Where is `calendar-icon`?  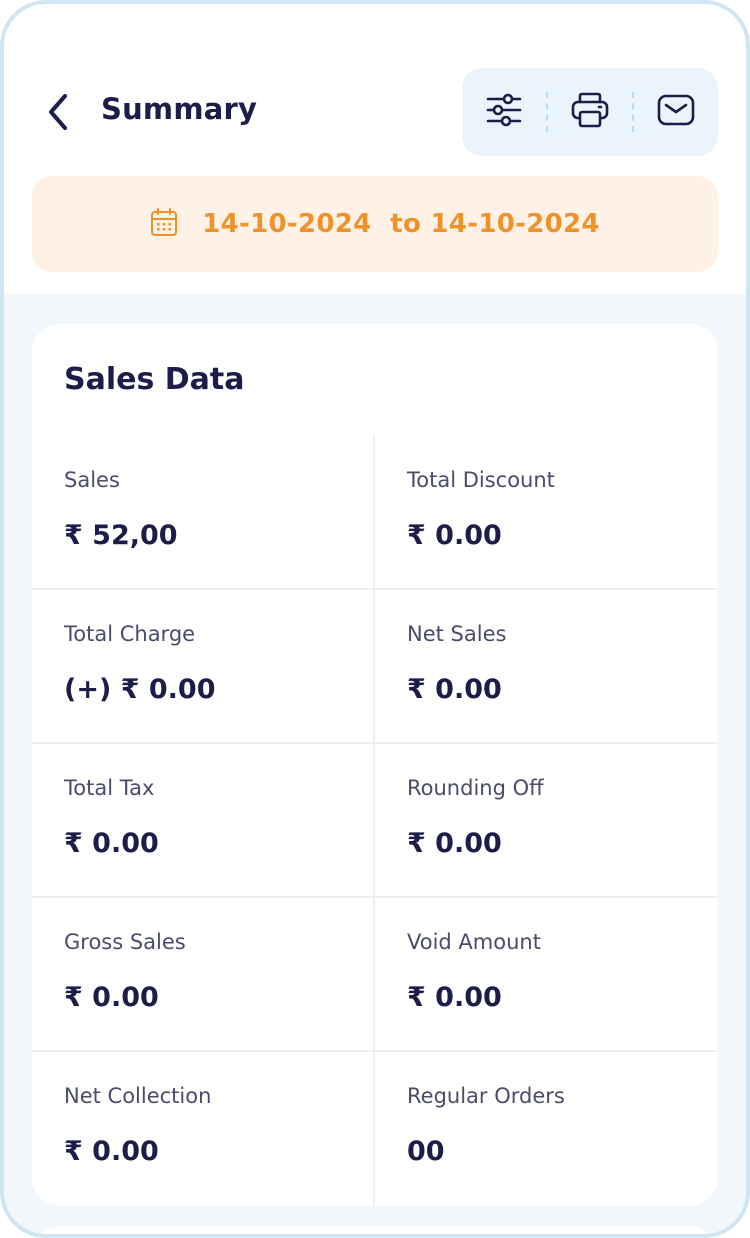 calendar-icon is located at coordinates (164, 224).